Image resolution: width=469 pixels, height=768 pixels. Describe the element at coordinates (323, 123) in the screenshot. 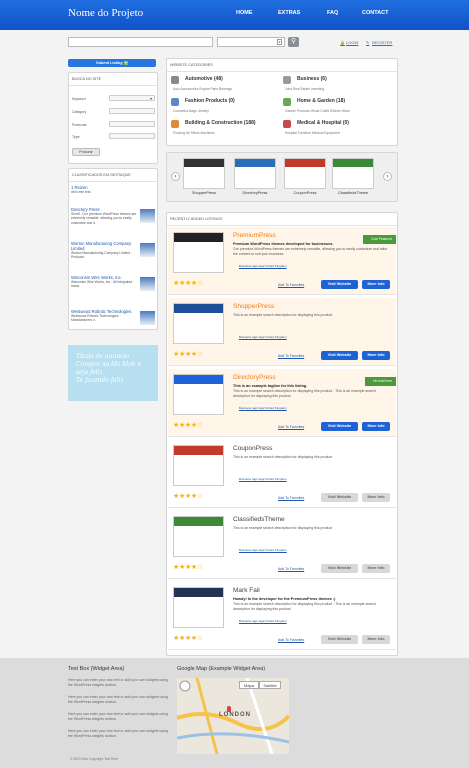

I see `category-link: Medical & Hospital (0)` at that location.